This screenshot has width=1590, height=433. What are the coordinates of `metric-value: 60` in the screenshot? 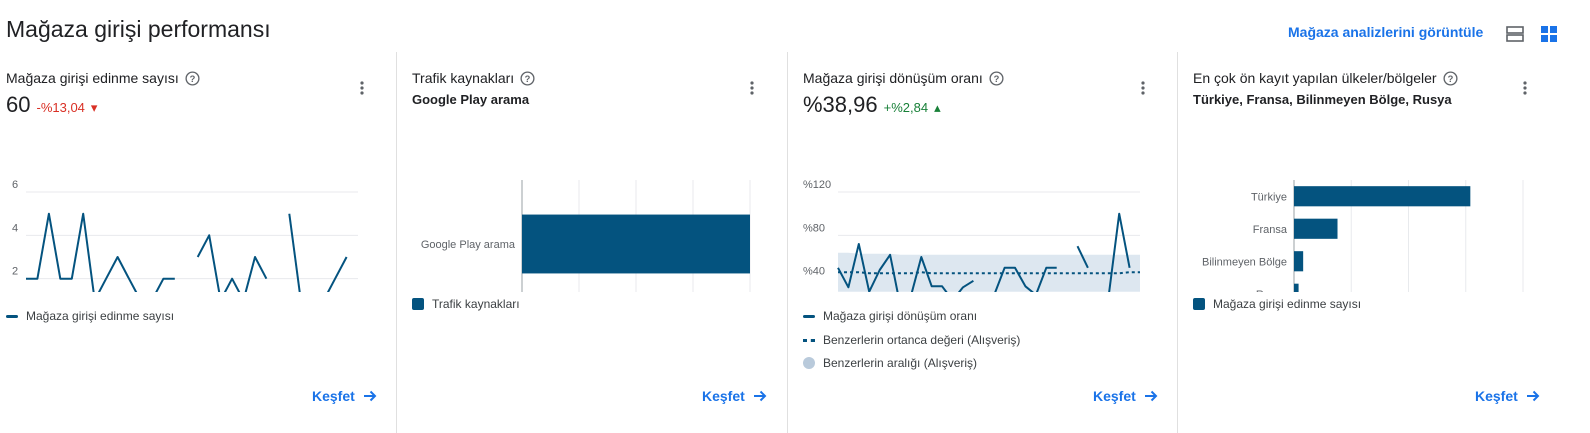 It's located at (18, 104).